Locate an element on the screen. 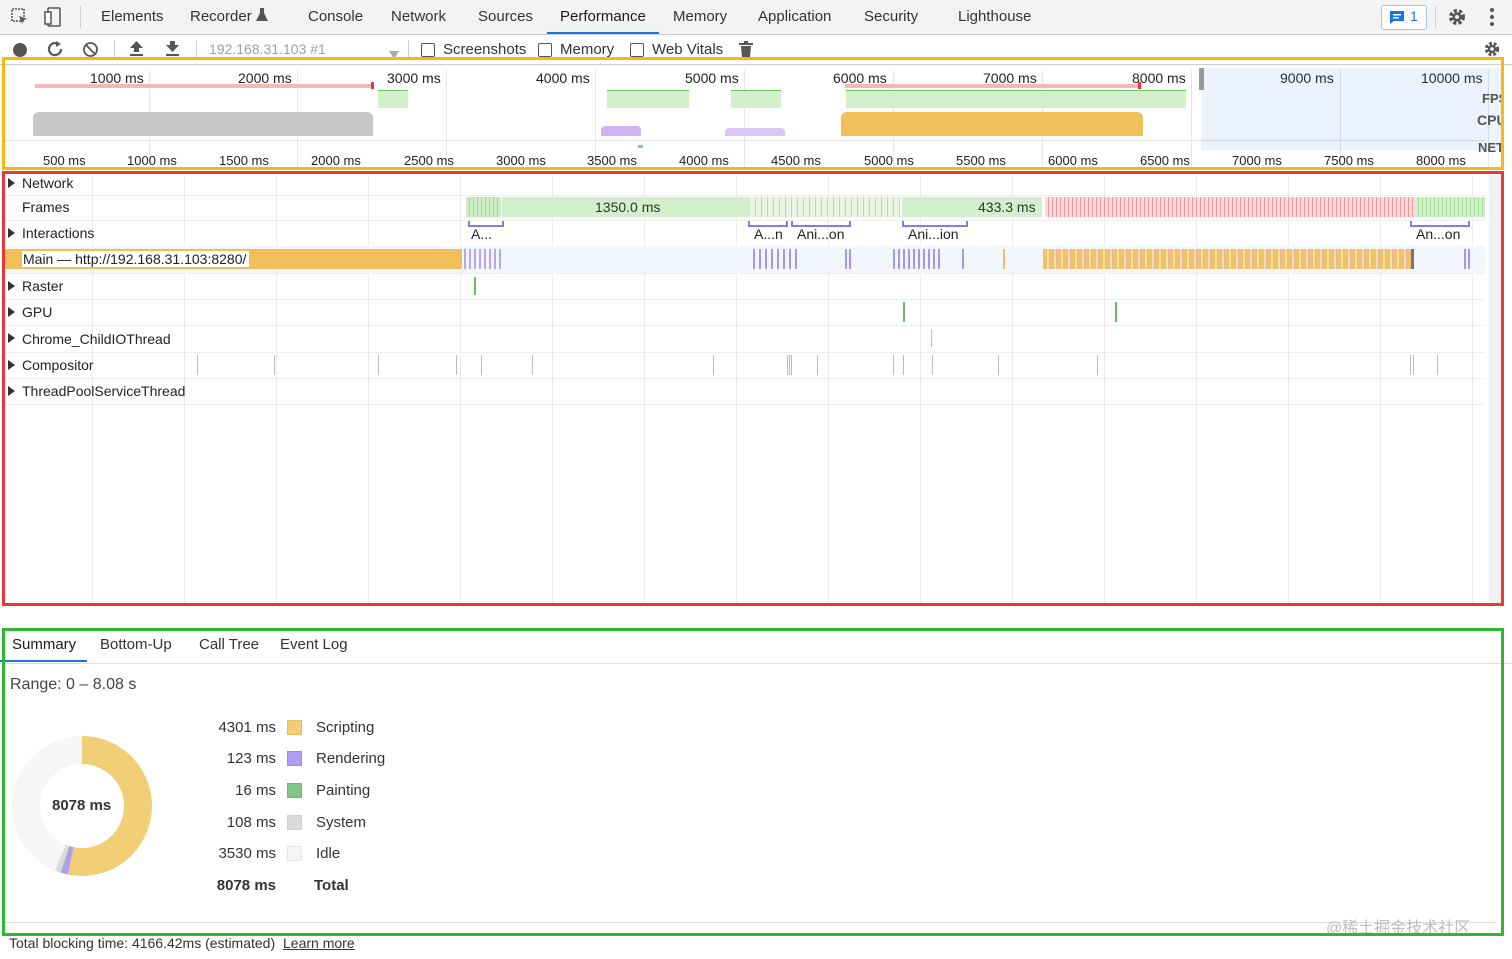 The image size is (1512, 959). inspect-element-icon is located at coordinates (20, 19).